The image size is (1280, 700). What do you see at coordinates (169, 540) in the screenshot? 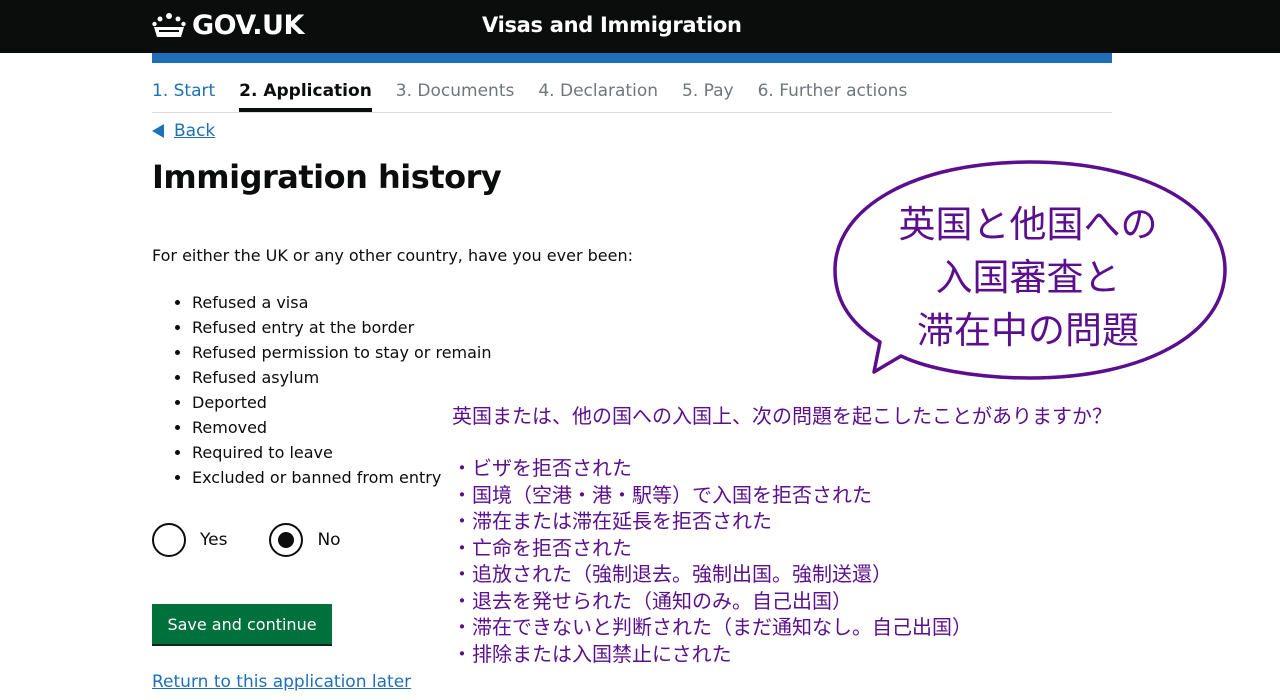
I see `radio-yes-circle` at bounding box center [169, 540].